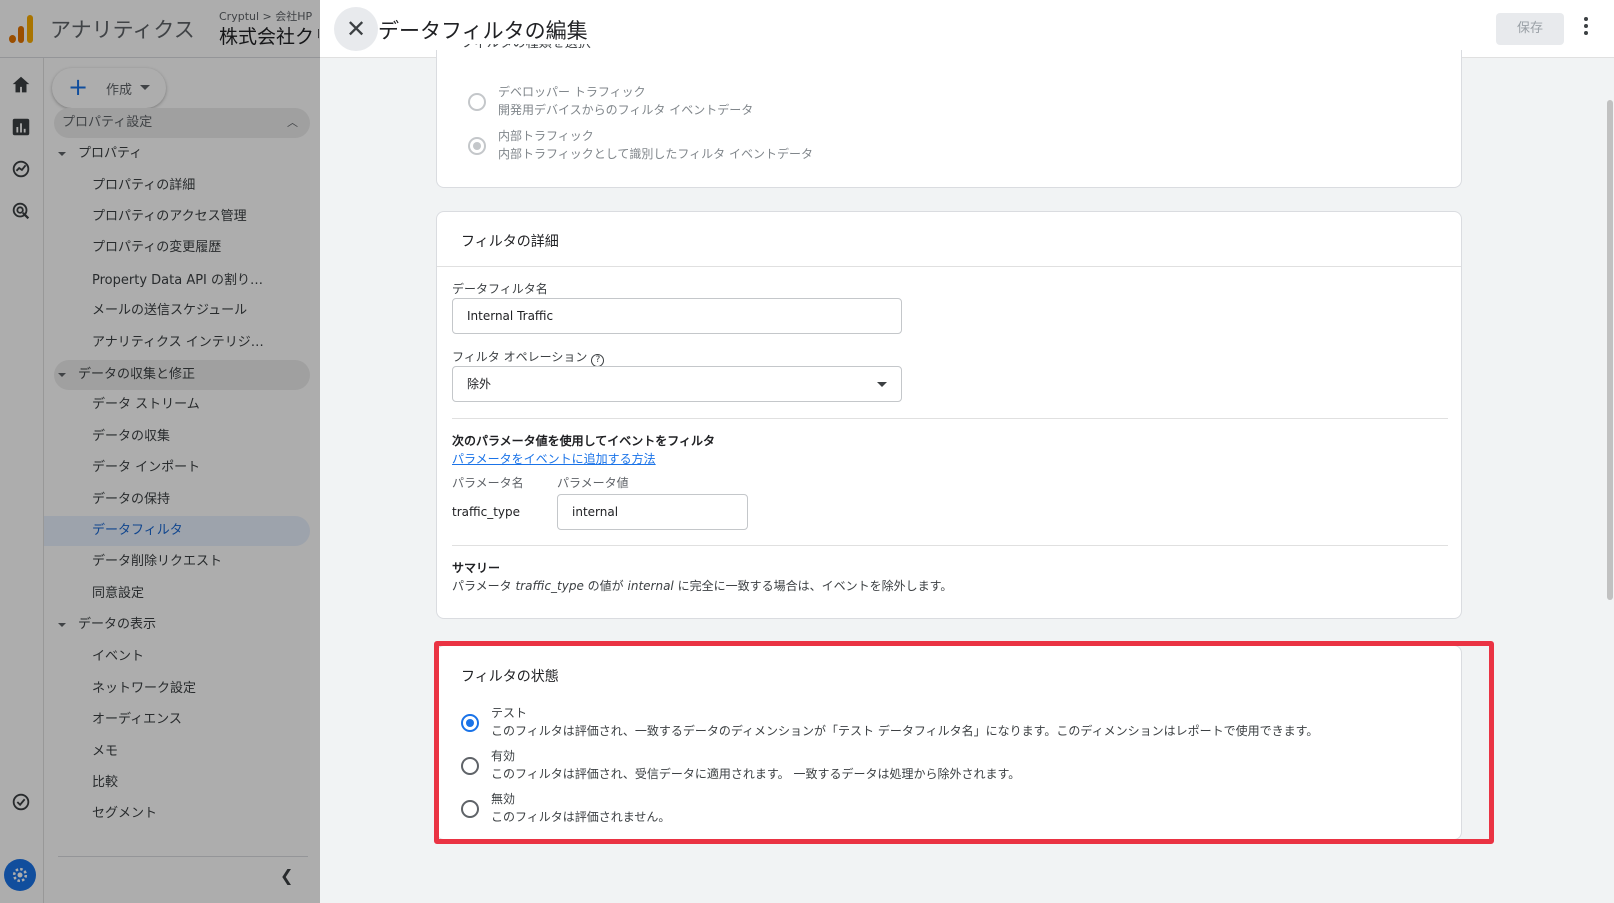  I want to click on parameter-name: traffic_type, so click(486, 512).